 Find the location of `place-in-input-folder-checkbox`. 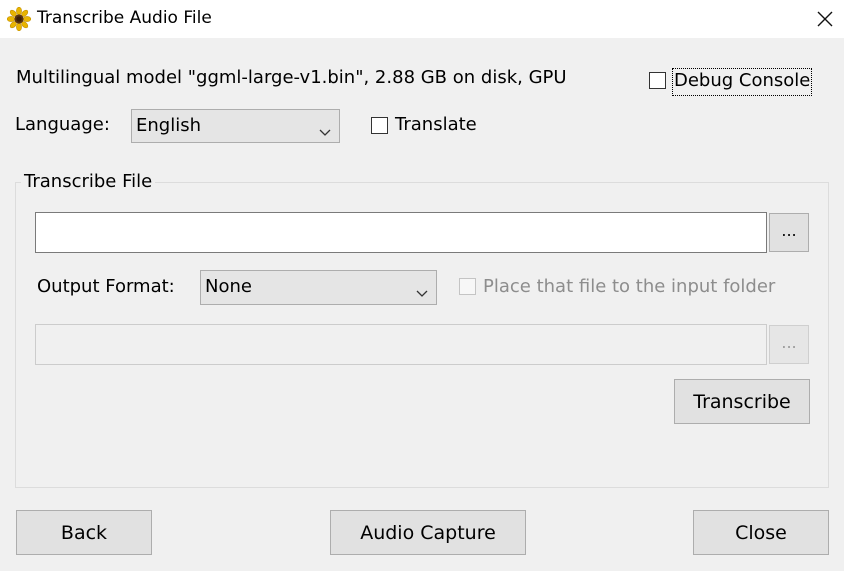

place-in-input-folder-checkbox is located at coordinates (467, 286).